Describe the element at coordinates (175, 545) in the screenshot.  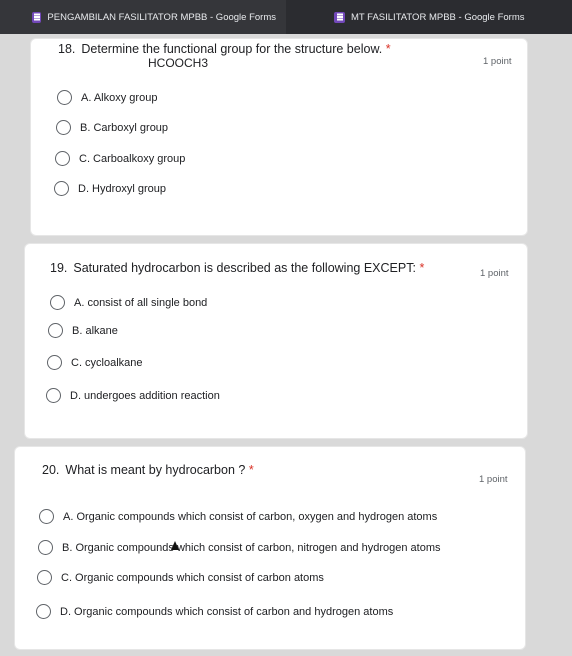
I see `mouse-cursor-icon` at that location.